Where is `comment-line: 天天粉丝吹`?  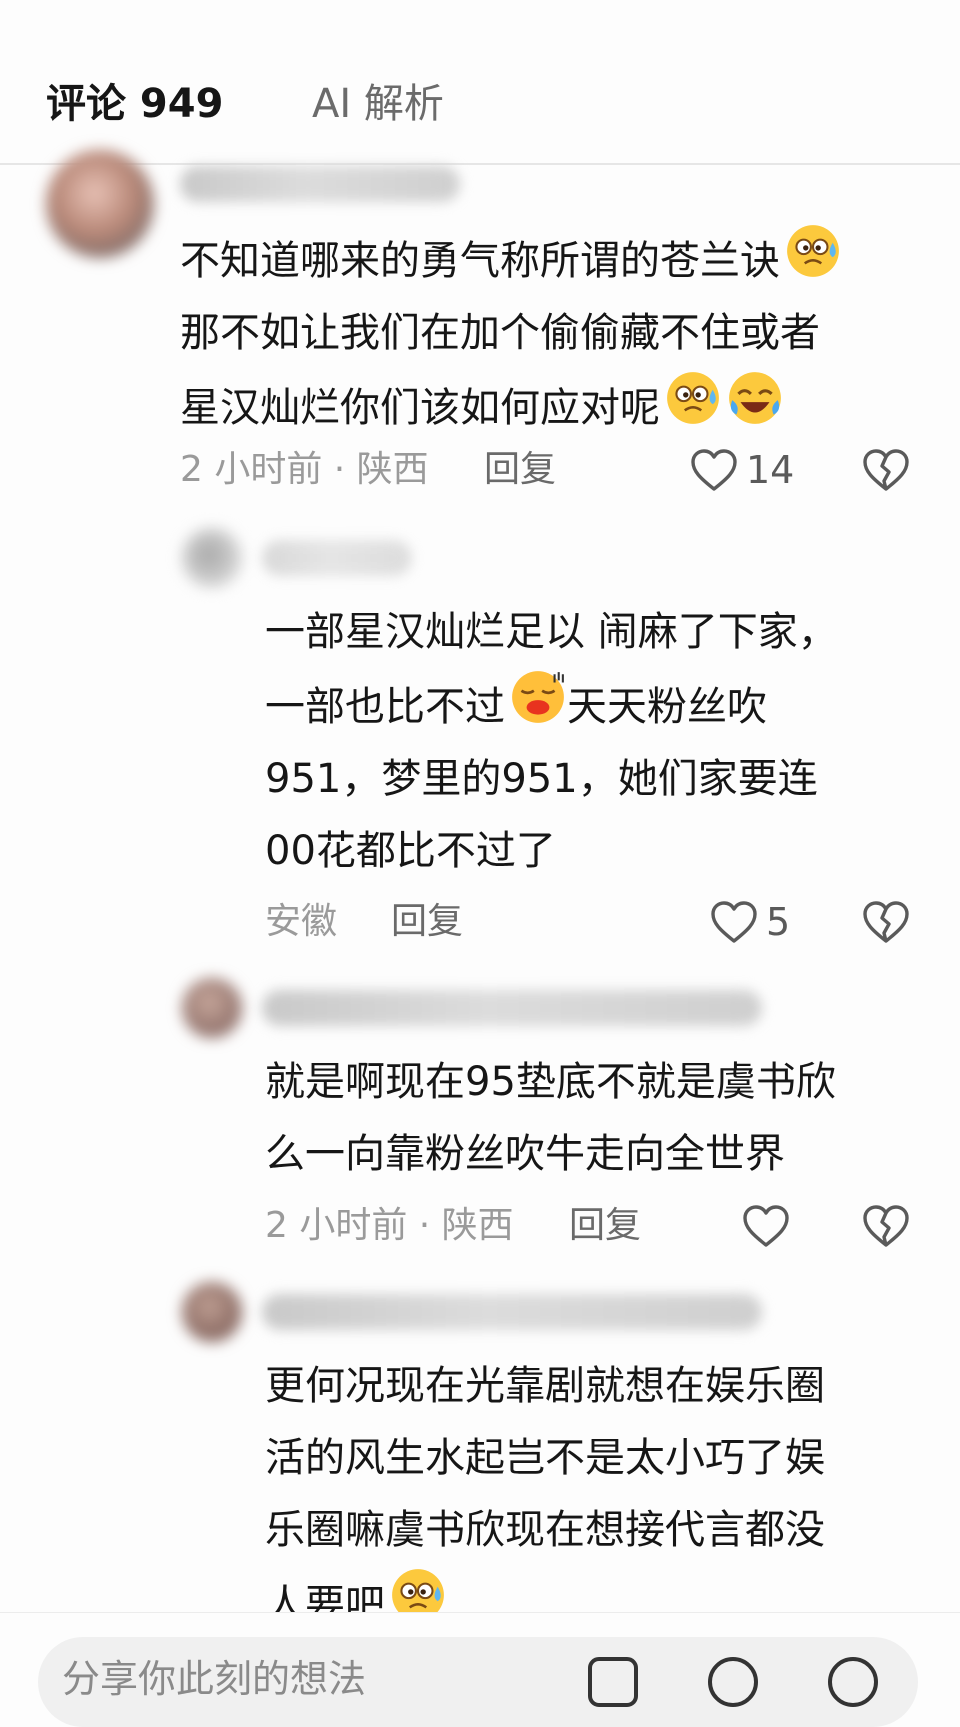 comment-line: 天天粉丝吹 is located at coordinates (667, 707).